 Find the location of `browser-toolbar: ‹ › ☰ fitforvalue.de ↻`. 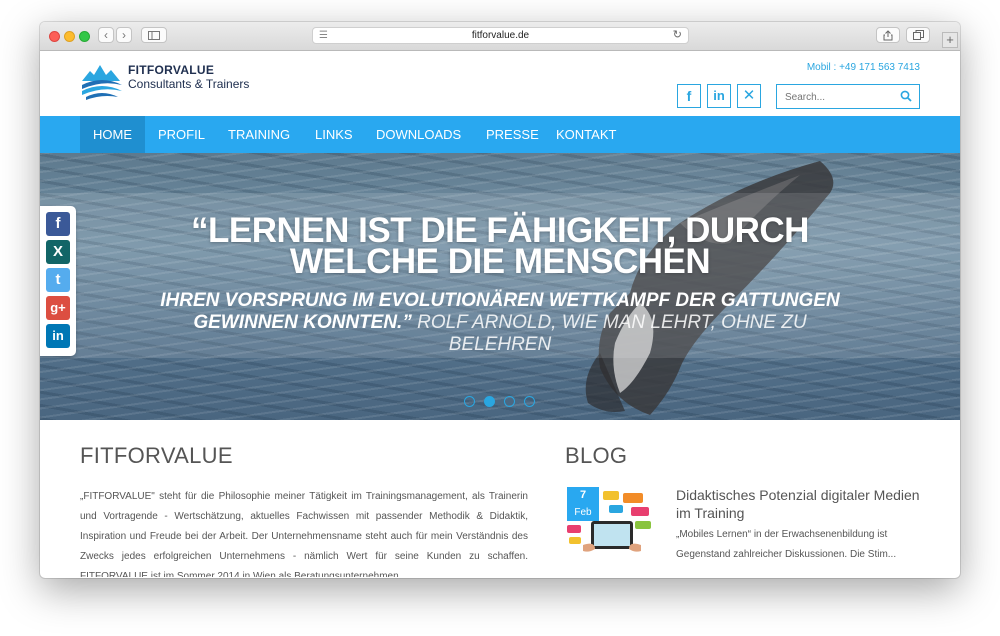

browser-toolbar: ‹ › ☰ fitforvalue.de ↻ is located at coordinates (500, 36).